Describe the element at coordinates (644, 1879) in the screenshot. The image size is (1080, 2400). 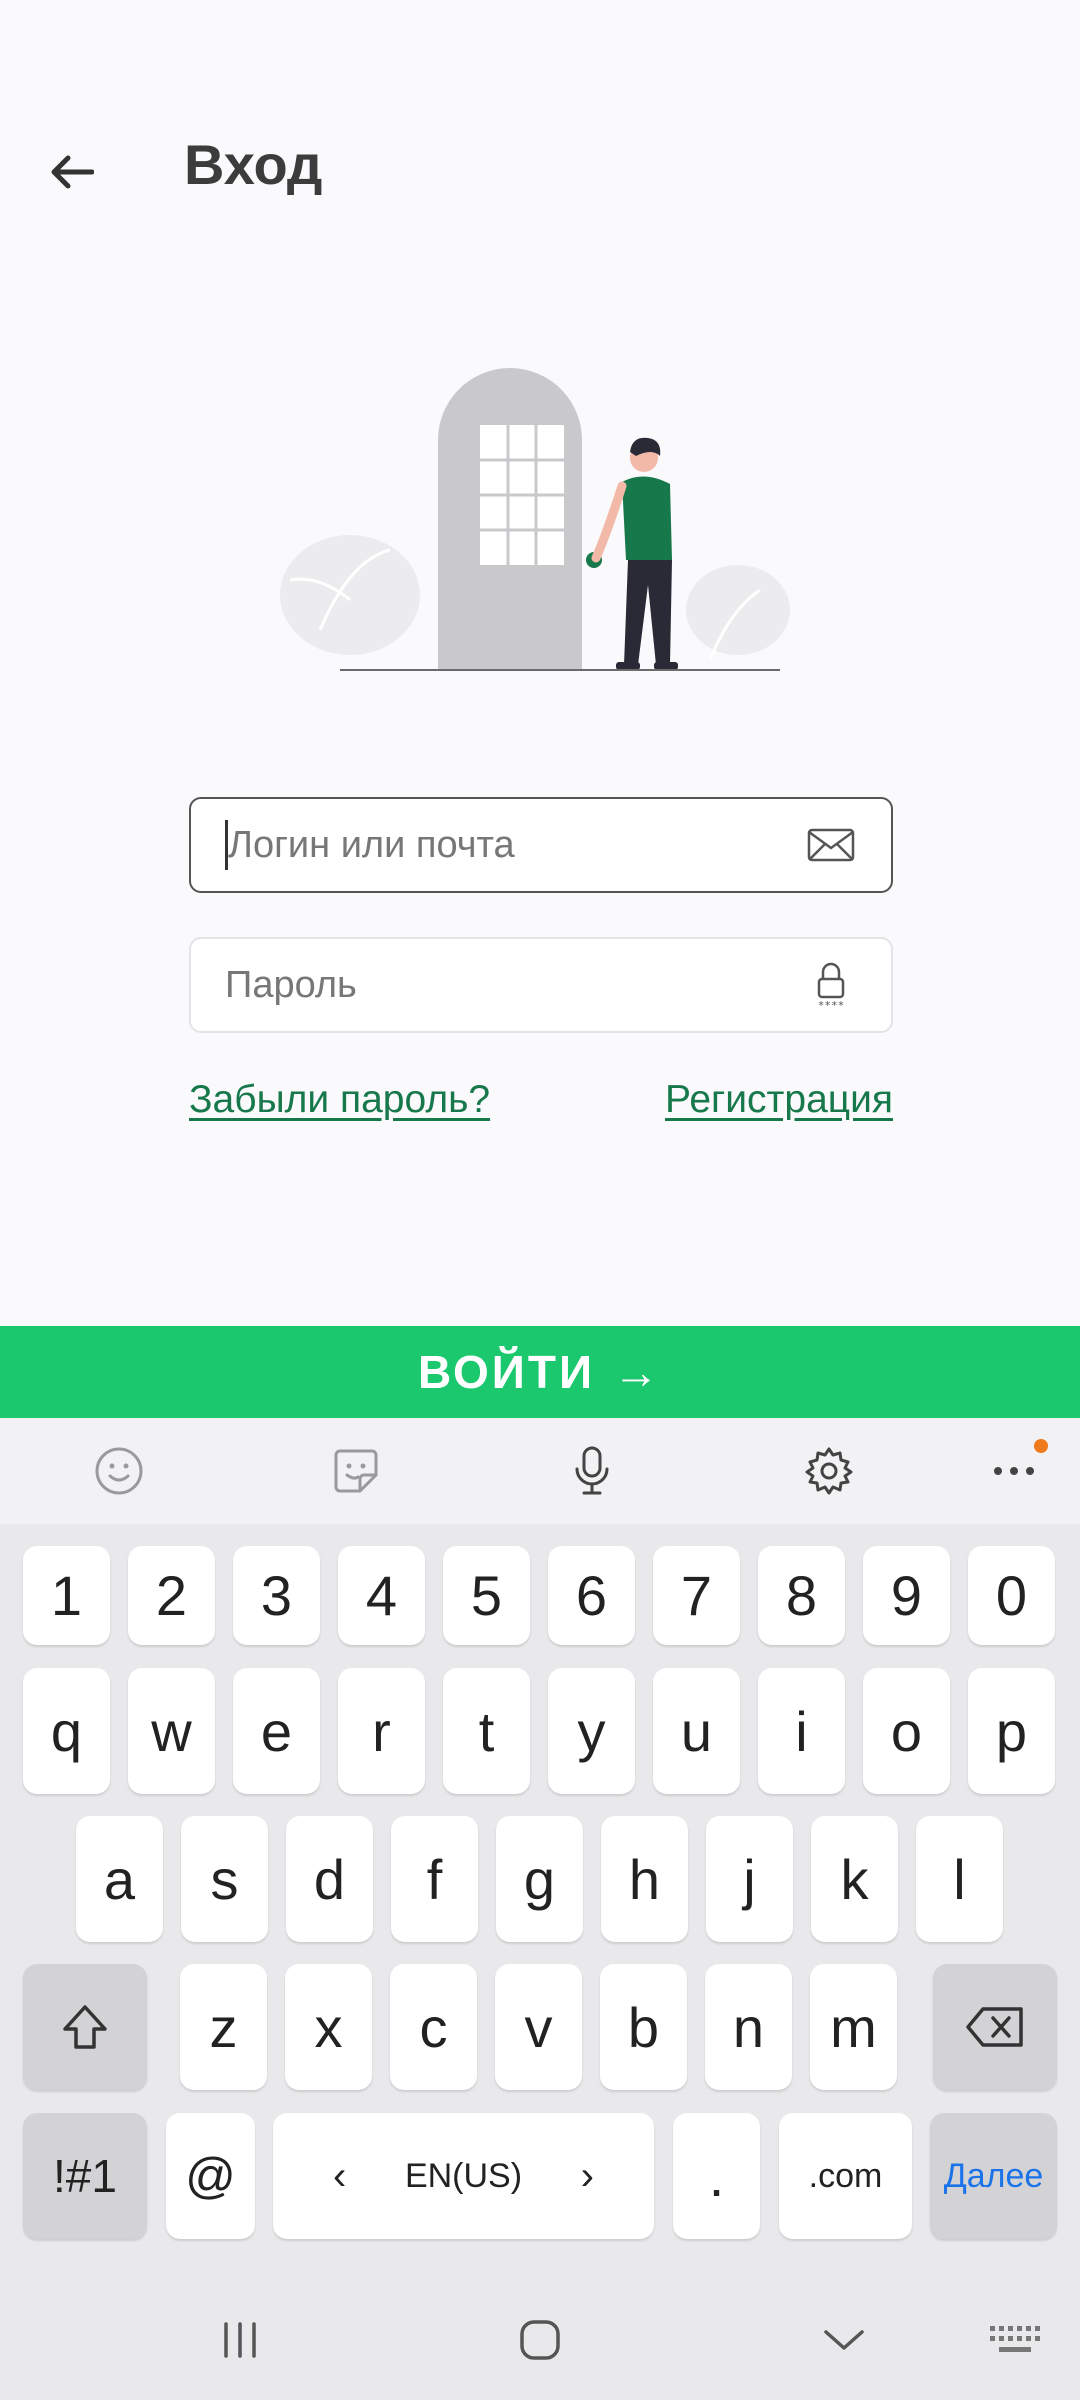
I see `key-h: h` at that location.